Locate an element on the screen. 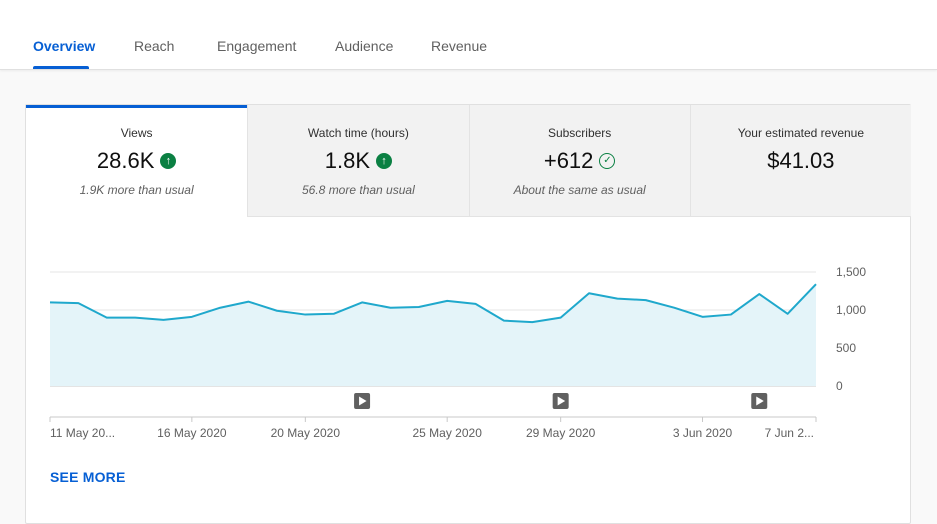 Image resolution: width=937 pixels, height=524 pixels. y-tick-label: 500 is located at coordinates (846, 348).